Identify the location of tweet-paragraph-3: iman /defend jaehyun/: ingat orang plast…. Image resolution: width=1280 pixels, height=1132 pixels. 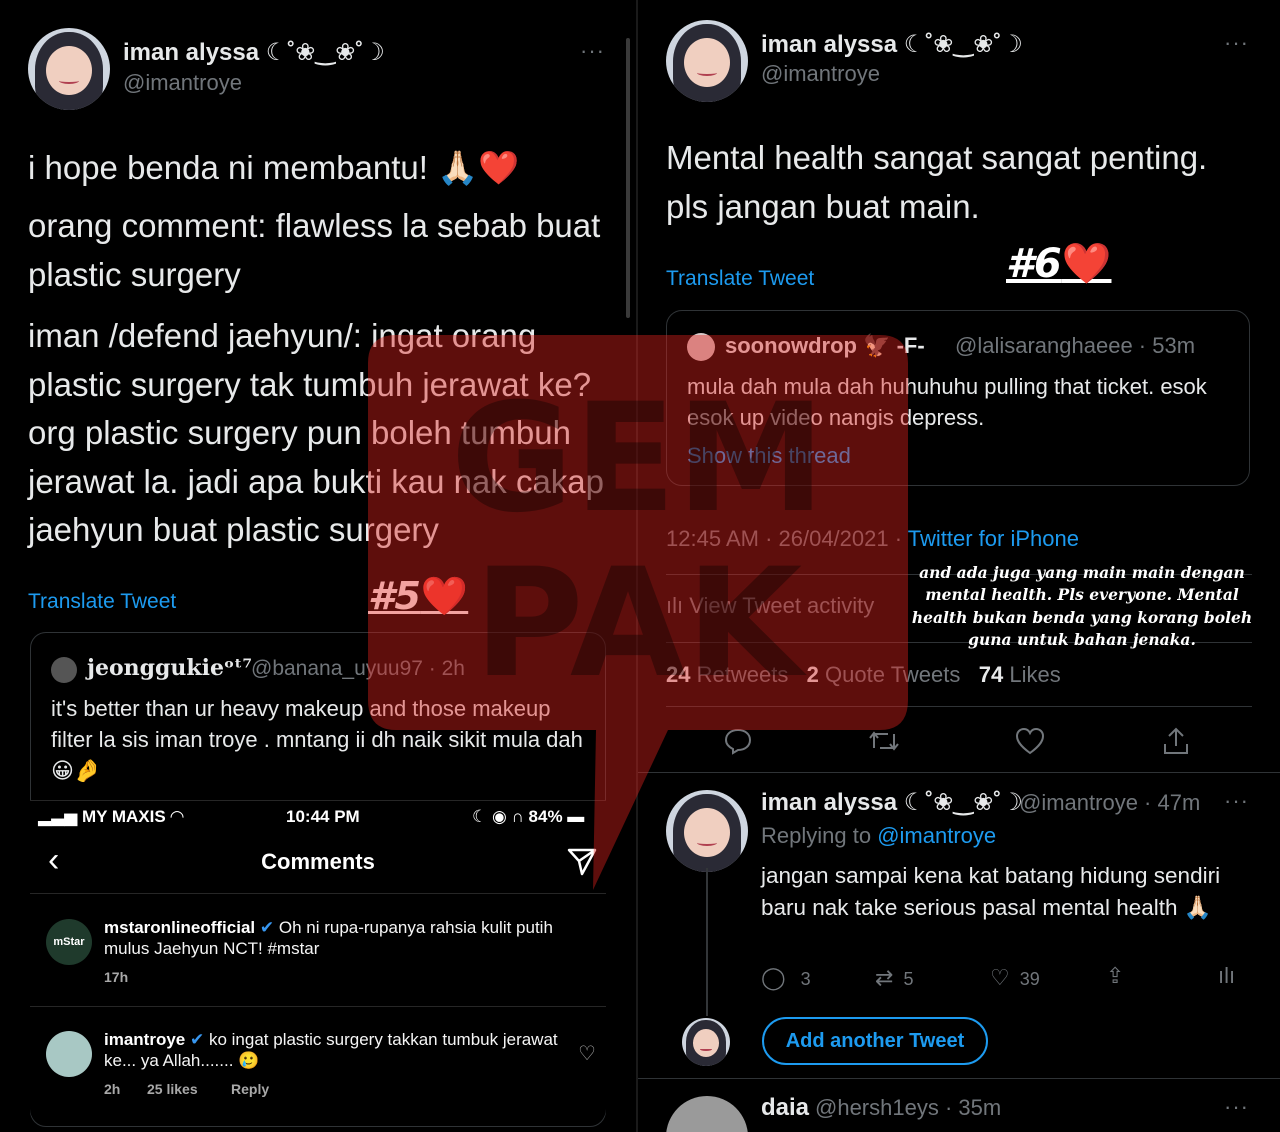
(316, 432).